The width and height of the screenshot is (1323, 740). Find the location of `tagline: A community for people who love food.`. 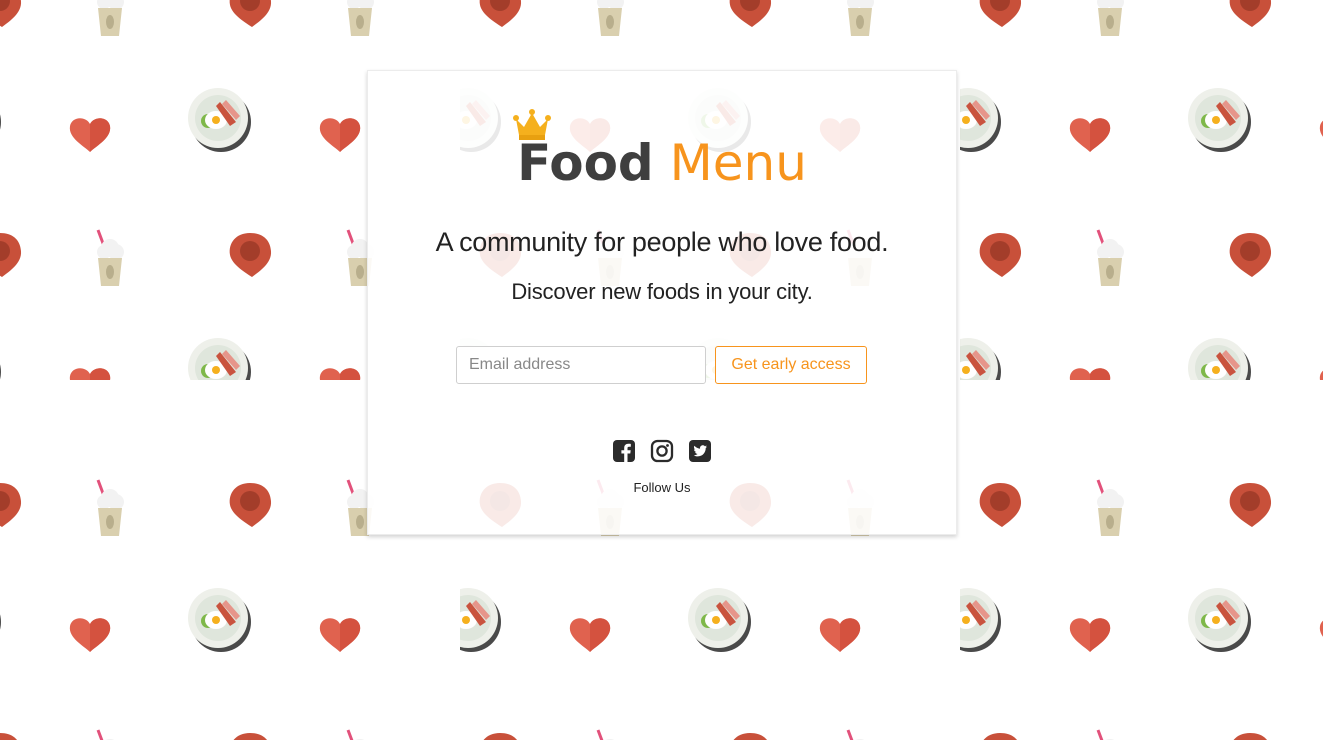

tagline: A community for people who love food. is located at coordinates (662, 242).